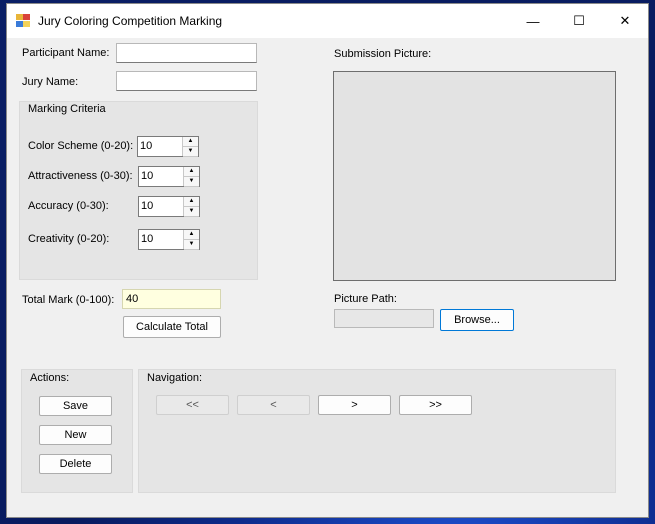  What do you see at coordinates (168, 146) in the screenshot?
I see `color-scheme-stepper: 10 ▲ ▼` at bounding box center [168, 146].